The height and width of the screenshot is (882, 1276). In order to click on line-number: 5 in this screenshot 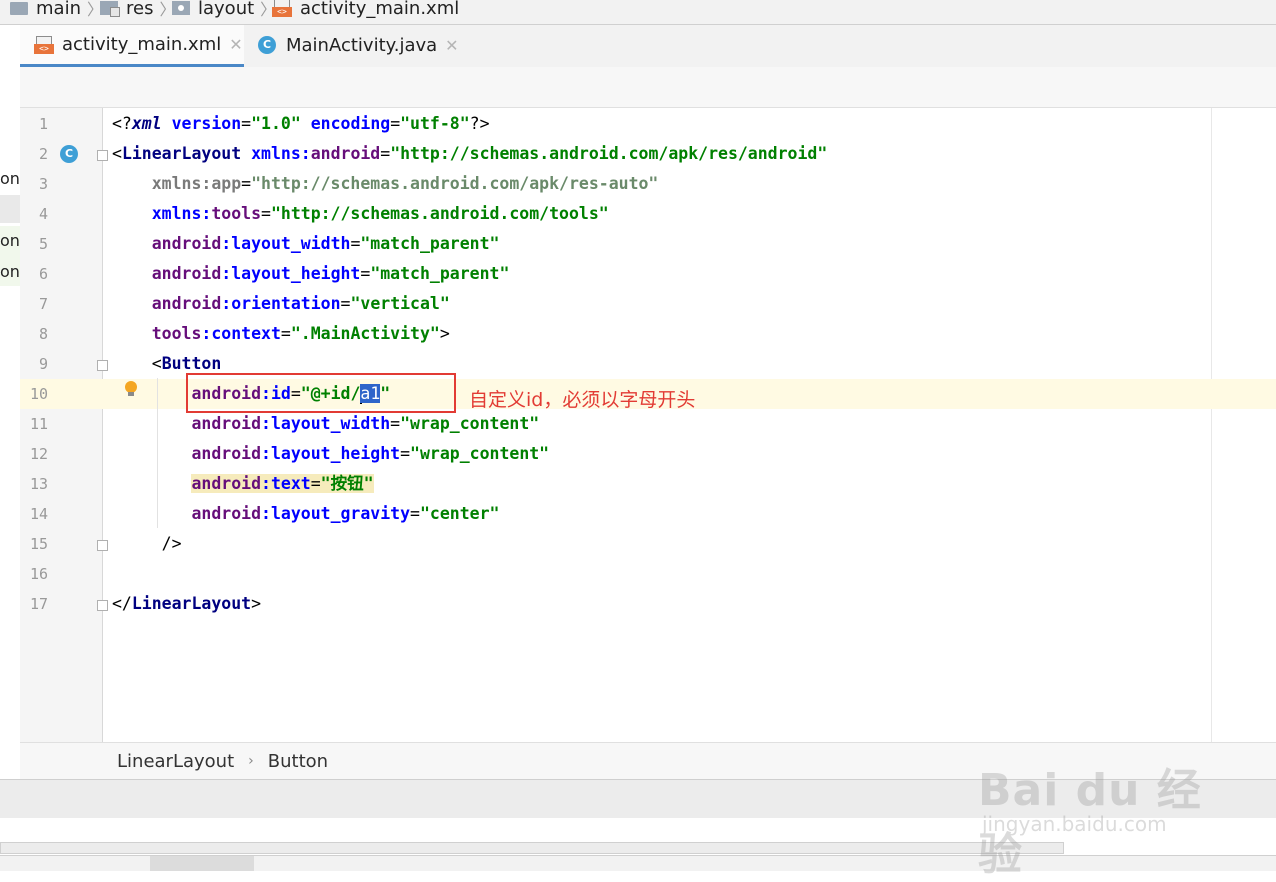, I will do `click(43, 244)`.